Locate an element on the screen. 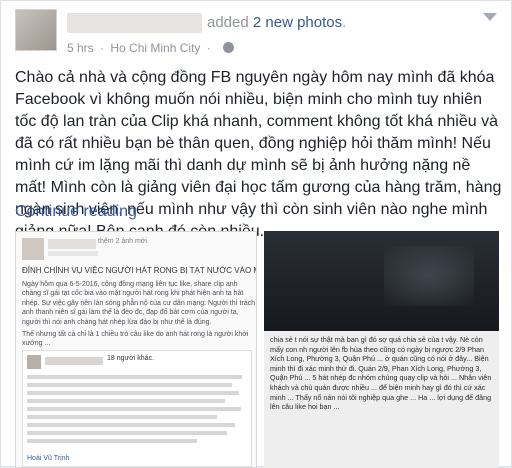  shot-footer: Hoài Vũ Trịnh is located at coordinates (48, 458).